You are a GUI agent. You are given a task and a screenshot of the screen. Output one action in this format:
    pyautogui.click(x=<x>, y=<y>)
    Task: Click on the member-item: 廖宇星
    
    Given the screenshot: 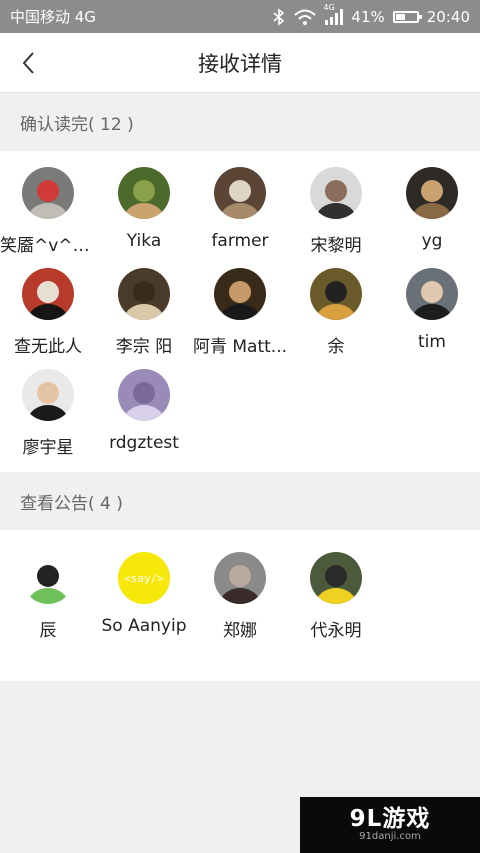 What is the action you would take?
    pyautogui.click(x=48, y=413)
    